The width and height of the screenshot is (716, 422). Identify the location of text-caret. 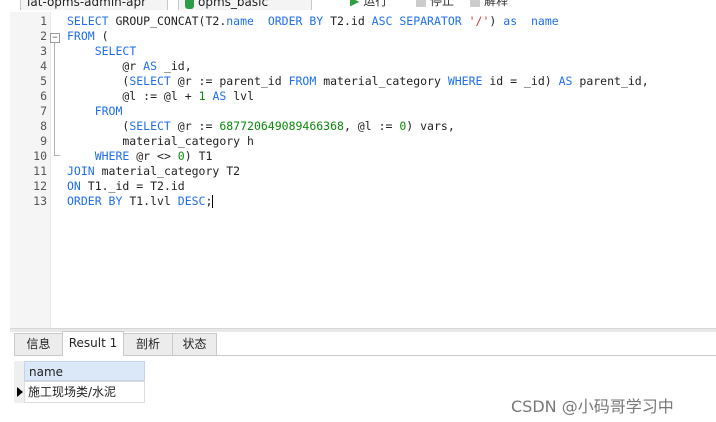
(213, 201).